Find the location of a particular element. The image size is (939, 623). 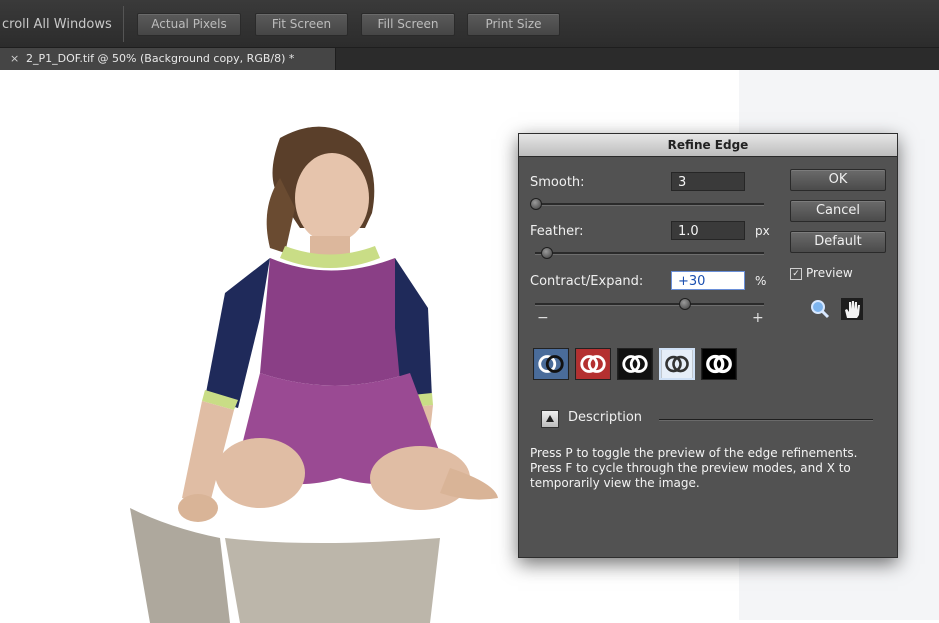

cancel-button: Cancel is located at coordinates (838, 211).